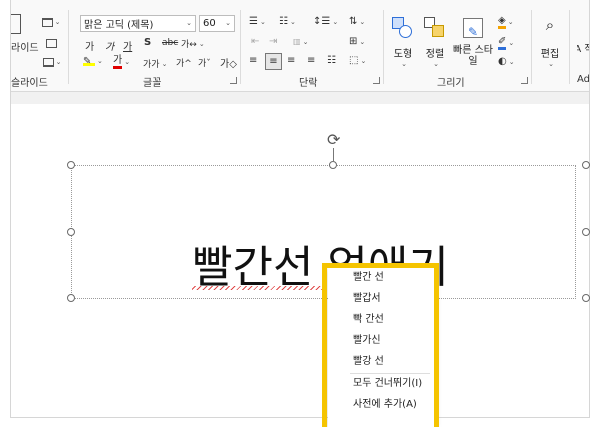 This screenshot has width=600, height=427. I want to click on arrange-button: 정렬 ⌄, so click(435, 42).